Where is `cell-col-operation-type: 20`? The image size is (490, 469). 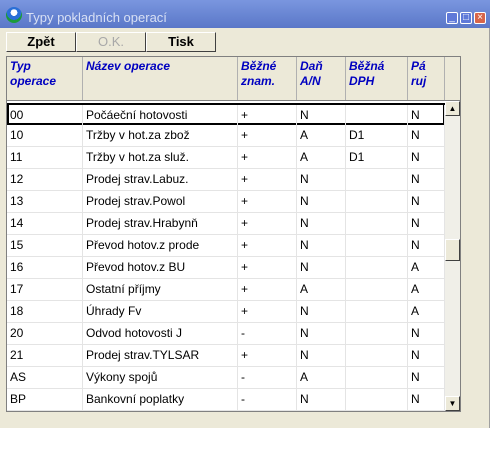 cell-col-operation-type: 20 is located at coordinates (45, 333).